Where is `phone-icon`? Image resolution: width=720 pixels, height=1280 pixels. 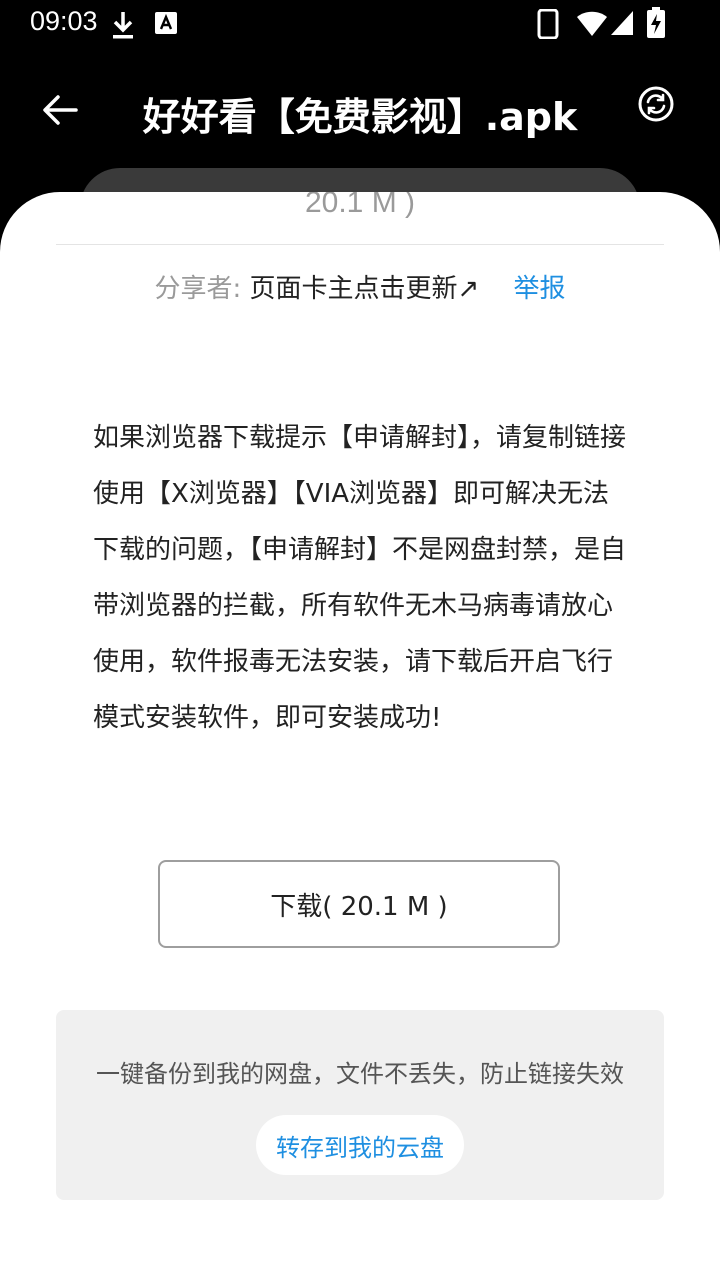
phone-icon is located at coordinates (548, 24).